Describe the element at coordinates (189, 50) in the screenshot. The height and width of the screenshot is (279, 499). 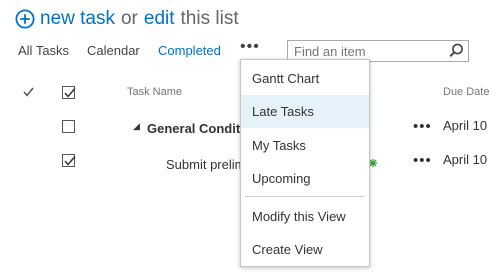
I see `view-tab-completed: Completed` at that location.